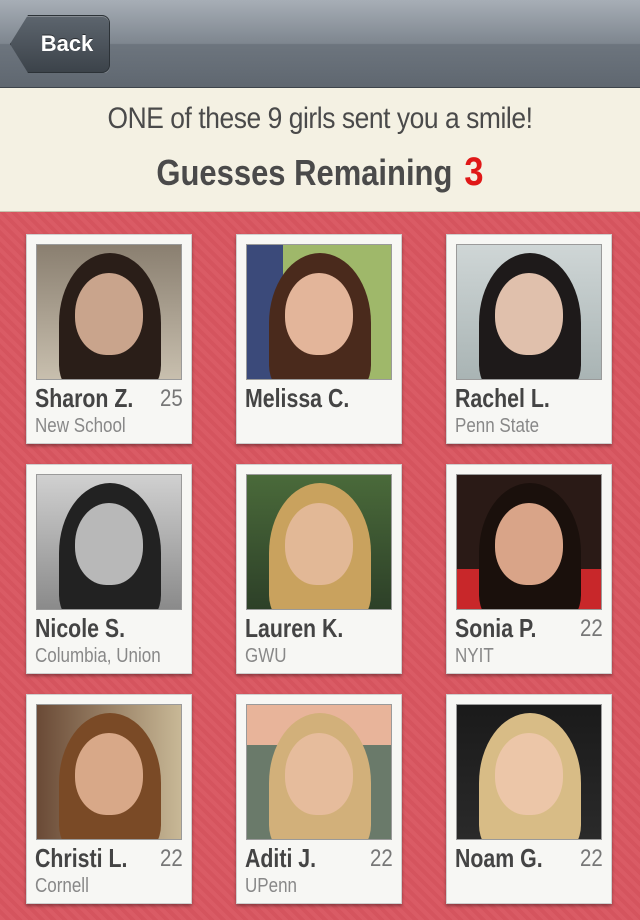  Describe the element at coordinates (60, 44) in the screenshot. I see `back-button: Back` at that location.